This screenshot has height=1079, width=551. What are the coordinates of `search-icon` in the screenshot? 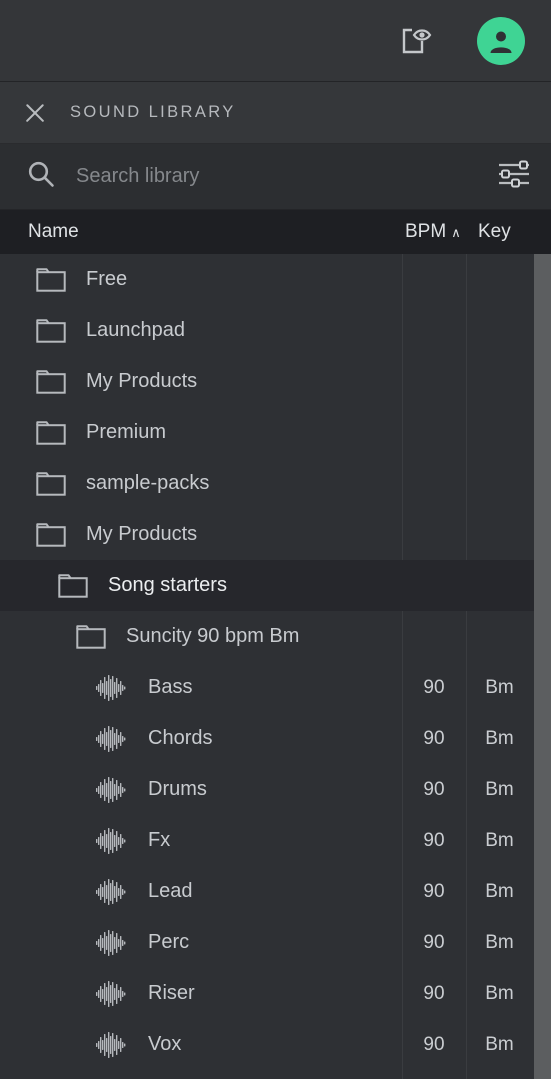 It's located at (41, 176).